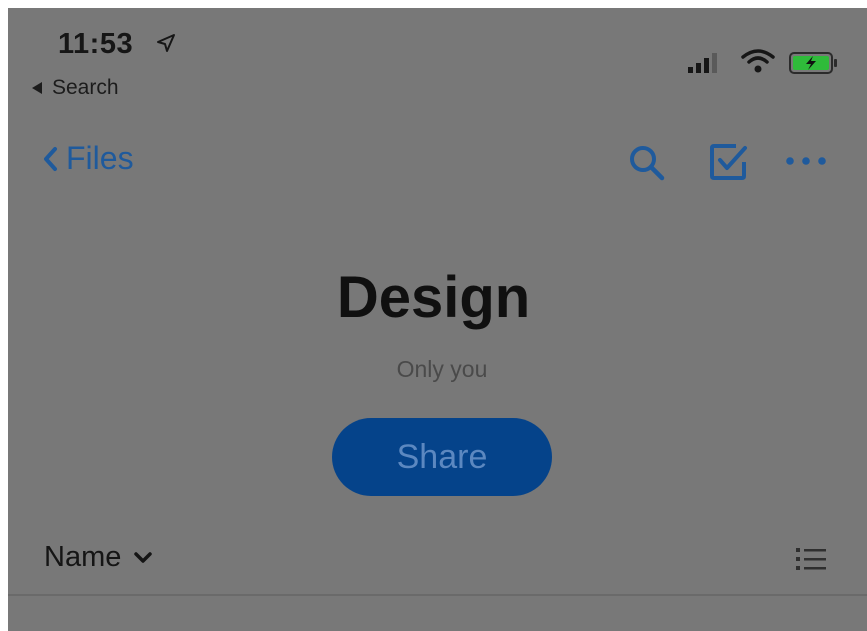 The width and height of the screenshot is (867, 631). I want to click on sort-by-button: Name, so click(98, 557).